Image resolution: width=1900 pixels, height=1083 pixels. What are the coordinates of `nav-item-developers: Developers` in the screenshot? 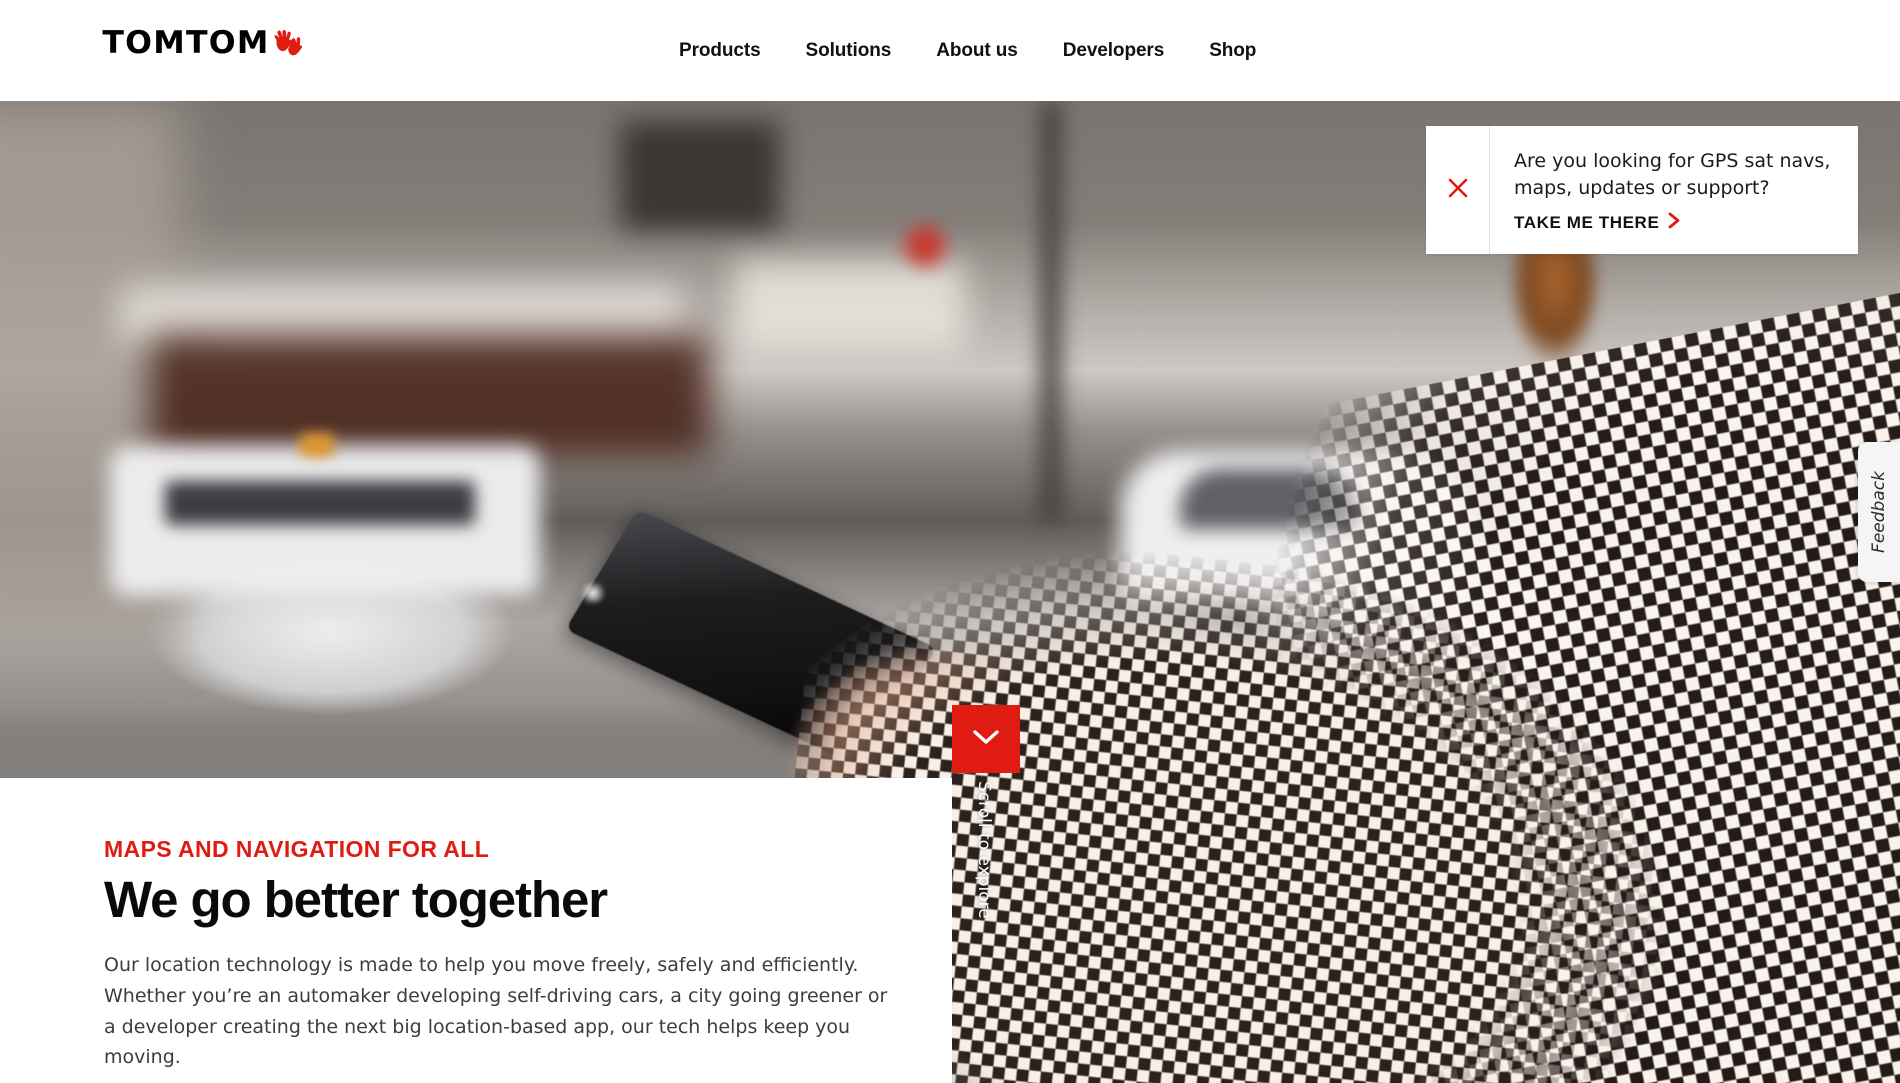 It's located at (1114, 51).